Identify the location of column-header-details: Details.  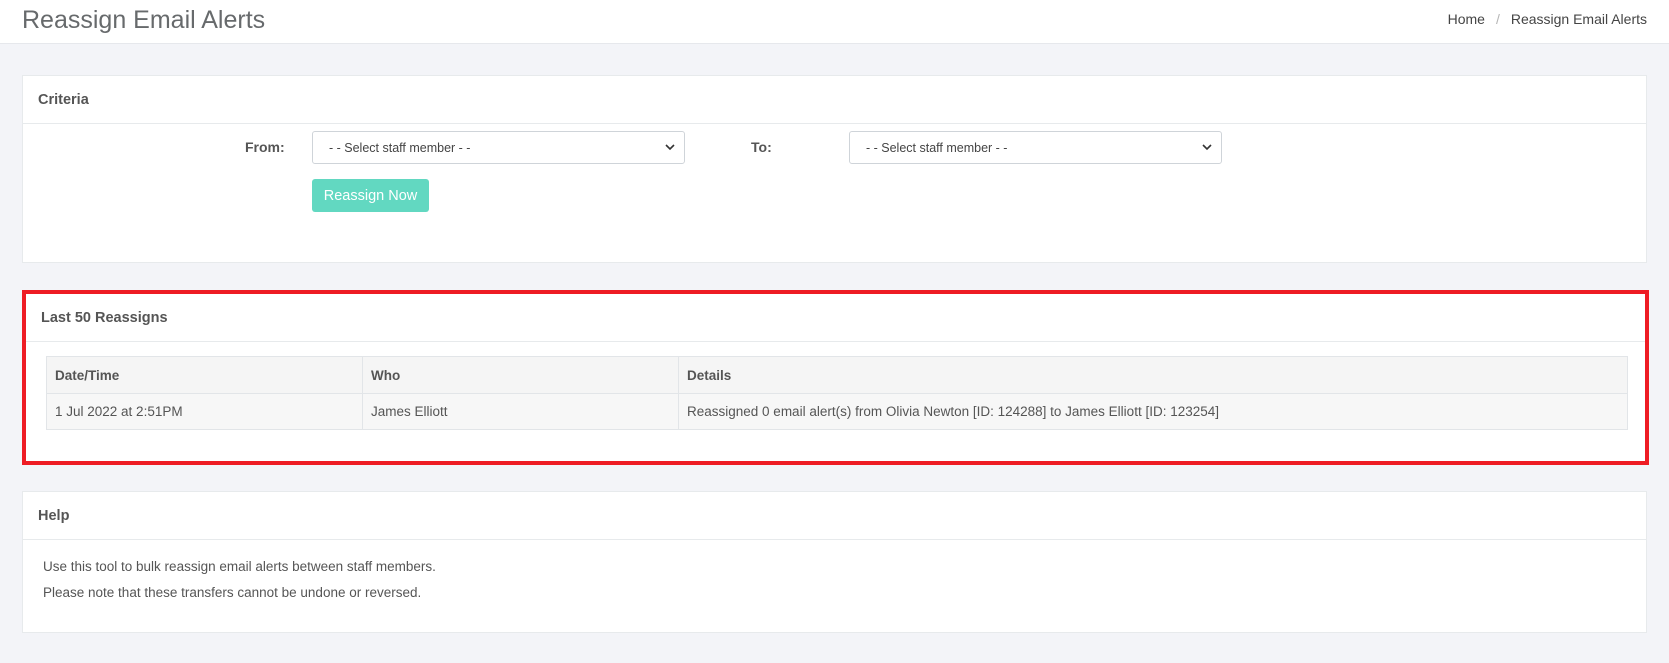
(1153, 375).